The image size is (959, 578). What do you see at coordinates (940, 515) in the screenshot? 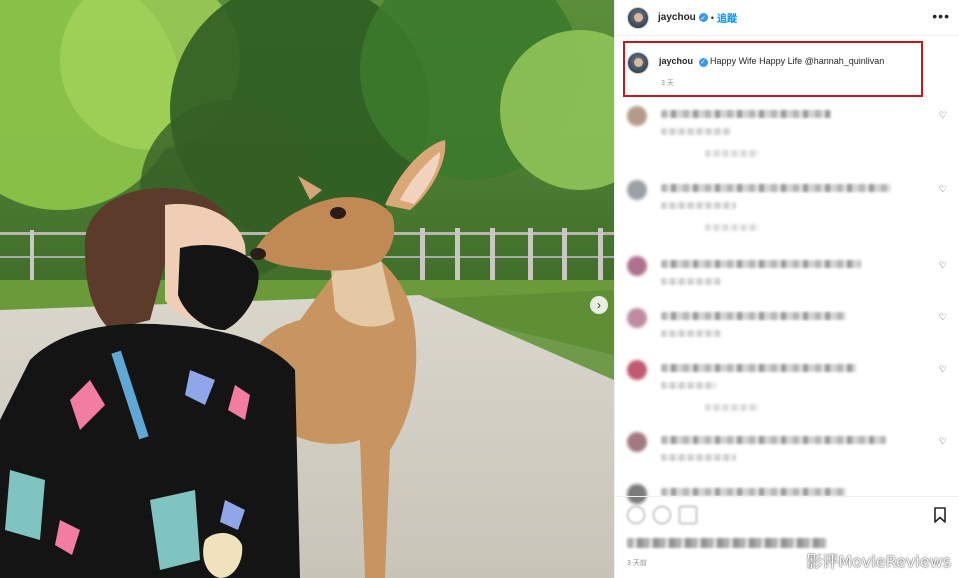
I see `bookmark-icon` at bounding box center [940, 515].